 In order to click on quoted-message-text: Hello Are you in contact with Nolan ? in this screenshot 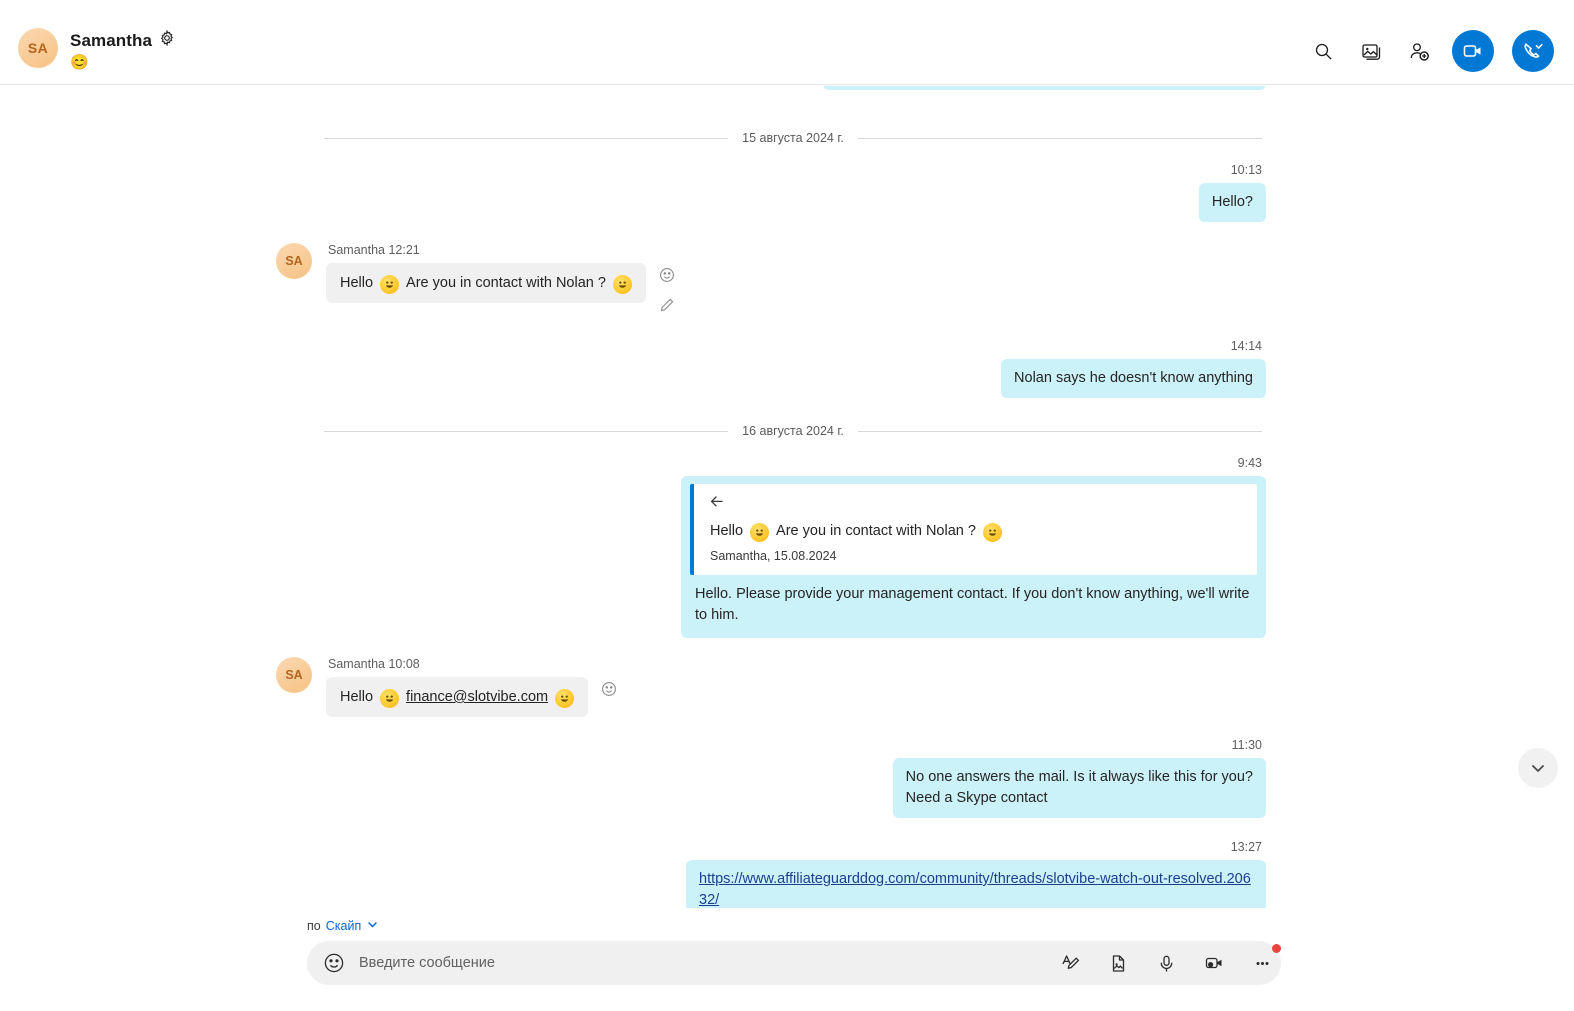, I will do `click(976, 531)`.